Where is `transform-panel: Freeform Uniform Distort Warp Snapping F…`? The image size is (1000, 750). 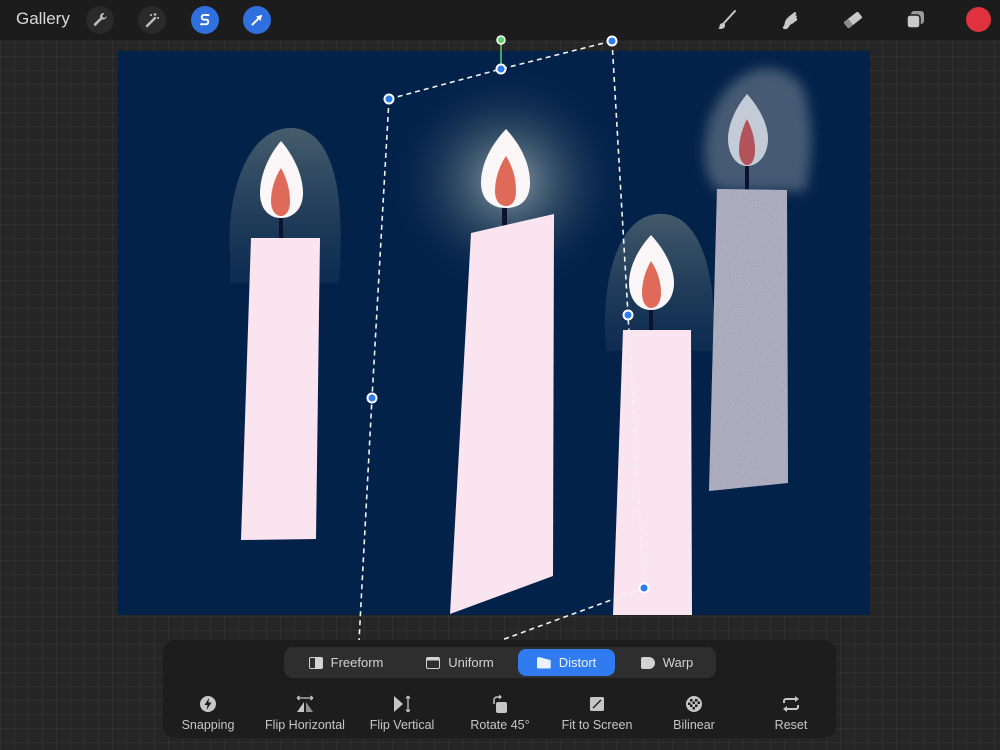
transform-panel: Freeform Uniform Distort Warp Snapping F… is located at coordinates (499, 689).